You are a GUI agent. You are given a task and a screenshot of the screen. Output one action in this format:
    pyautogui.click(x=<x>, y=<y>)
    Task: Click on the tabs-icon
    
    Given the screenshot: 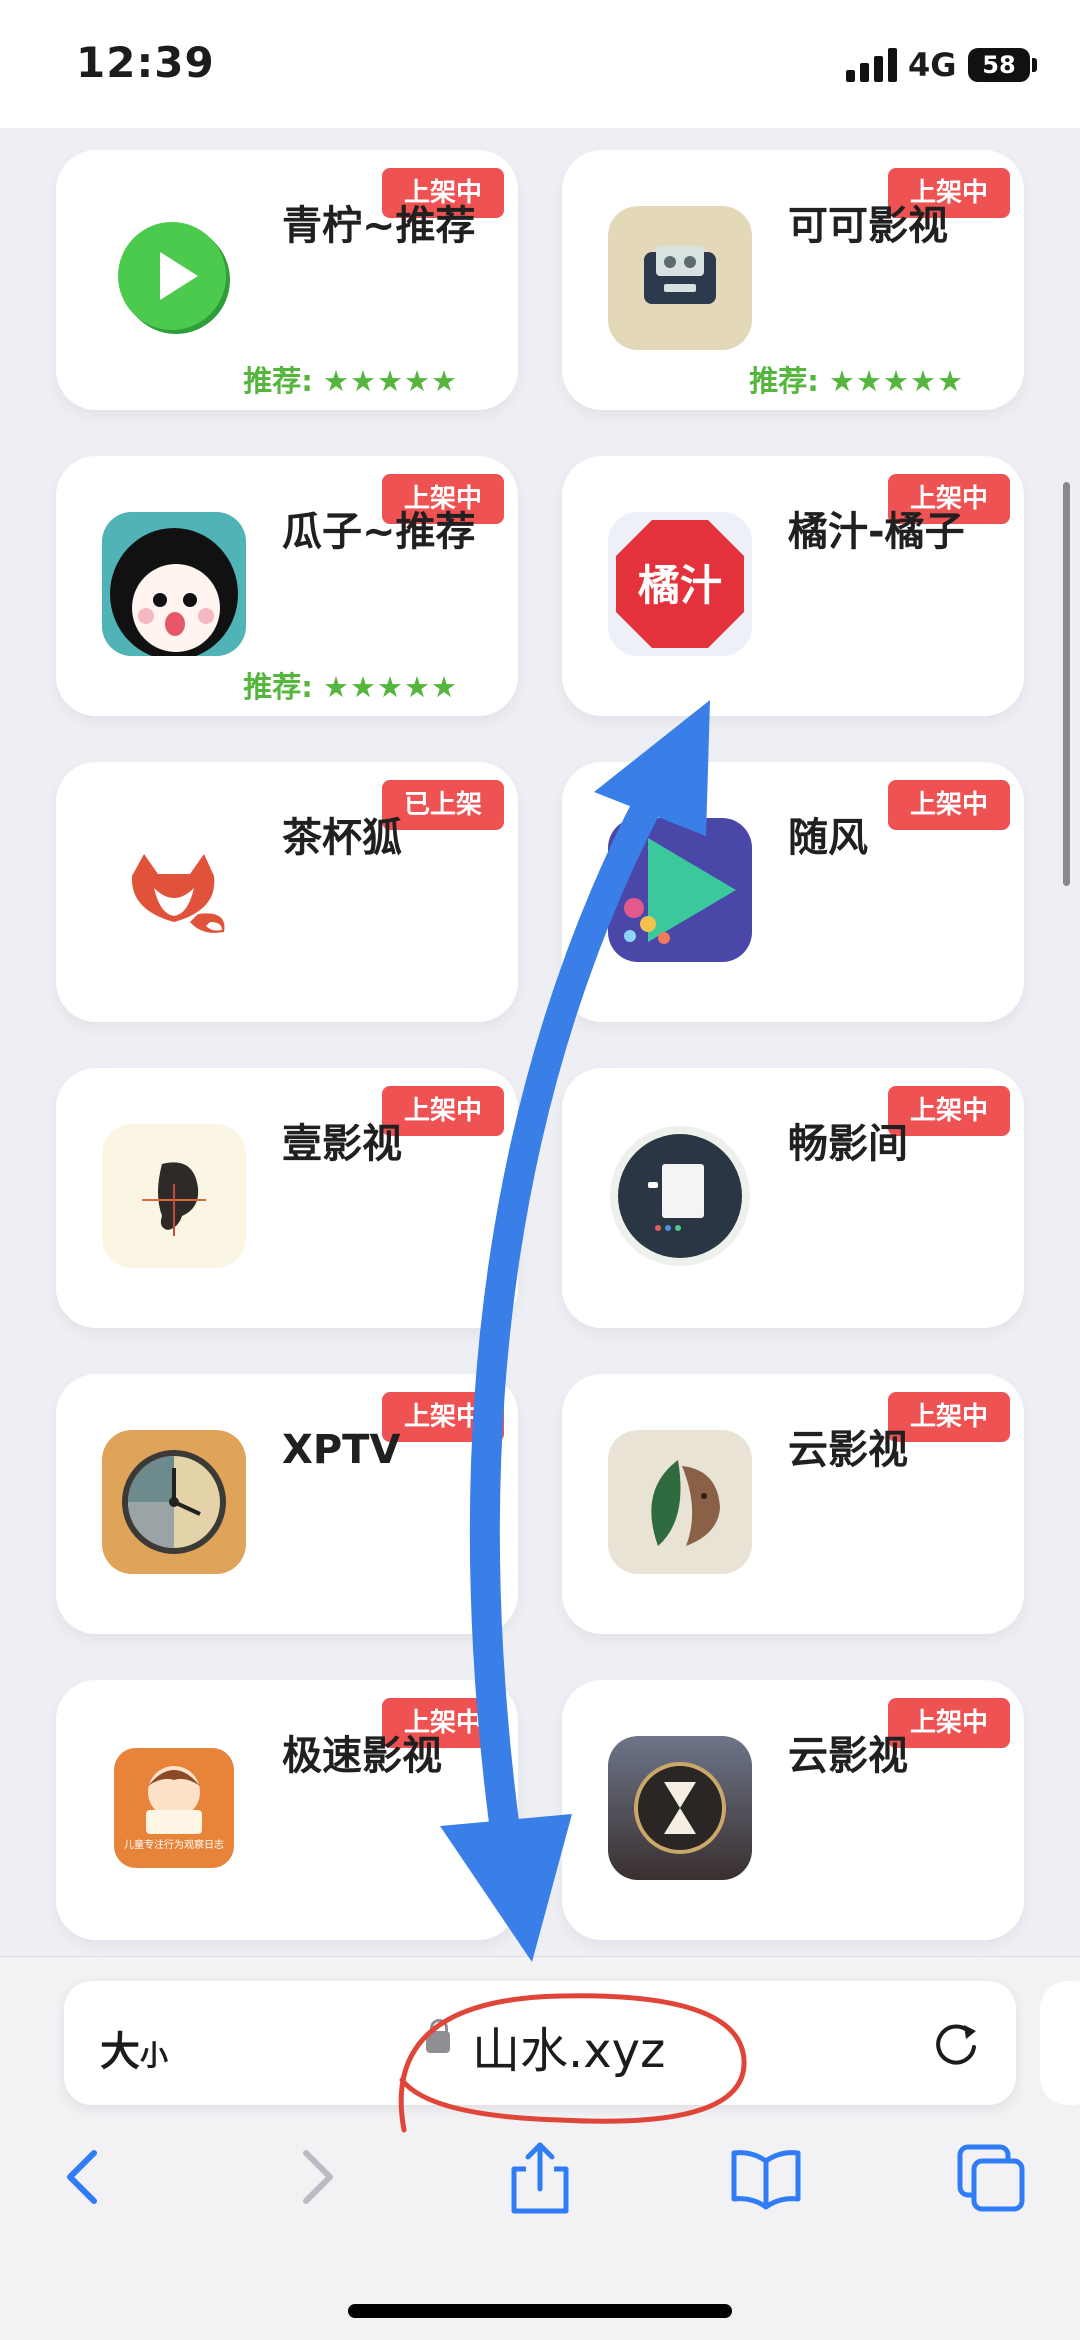 What is the action you would take?
    pyautogui.click(x=992, y=2177)
    